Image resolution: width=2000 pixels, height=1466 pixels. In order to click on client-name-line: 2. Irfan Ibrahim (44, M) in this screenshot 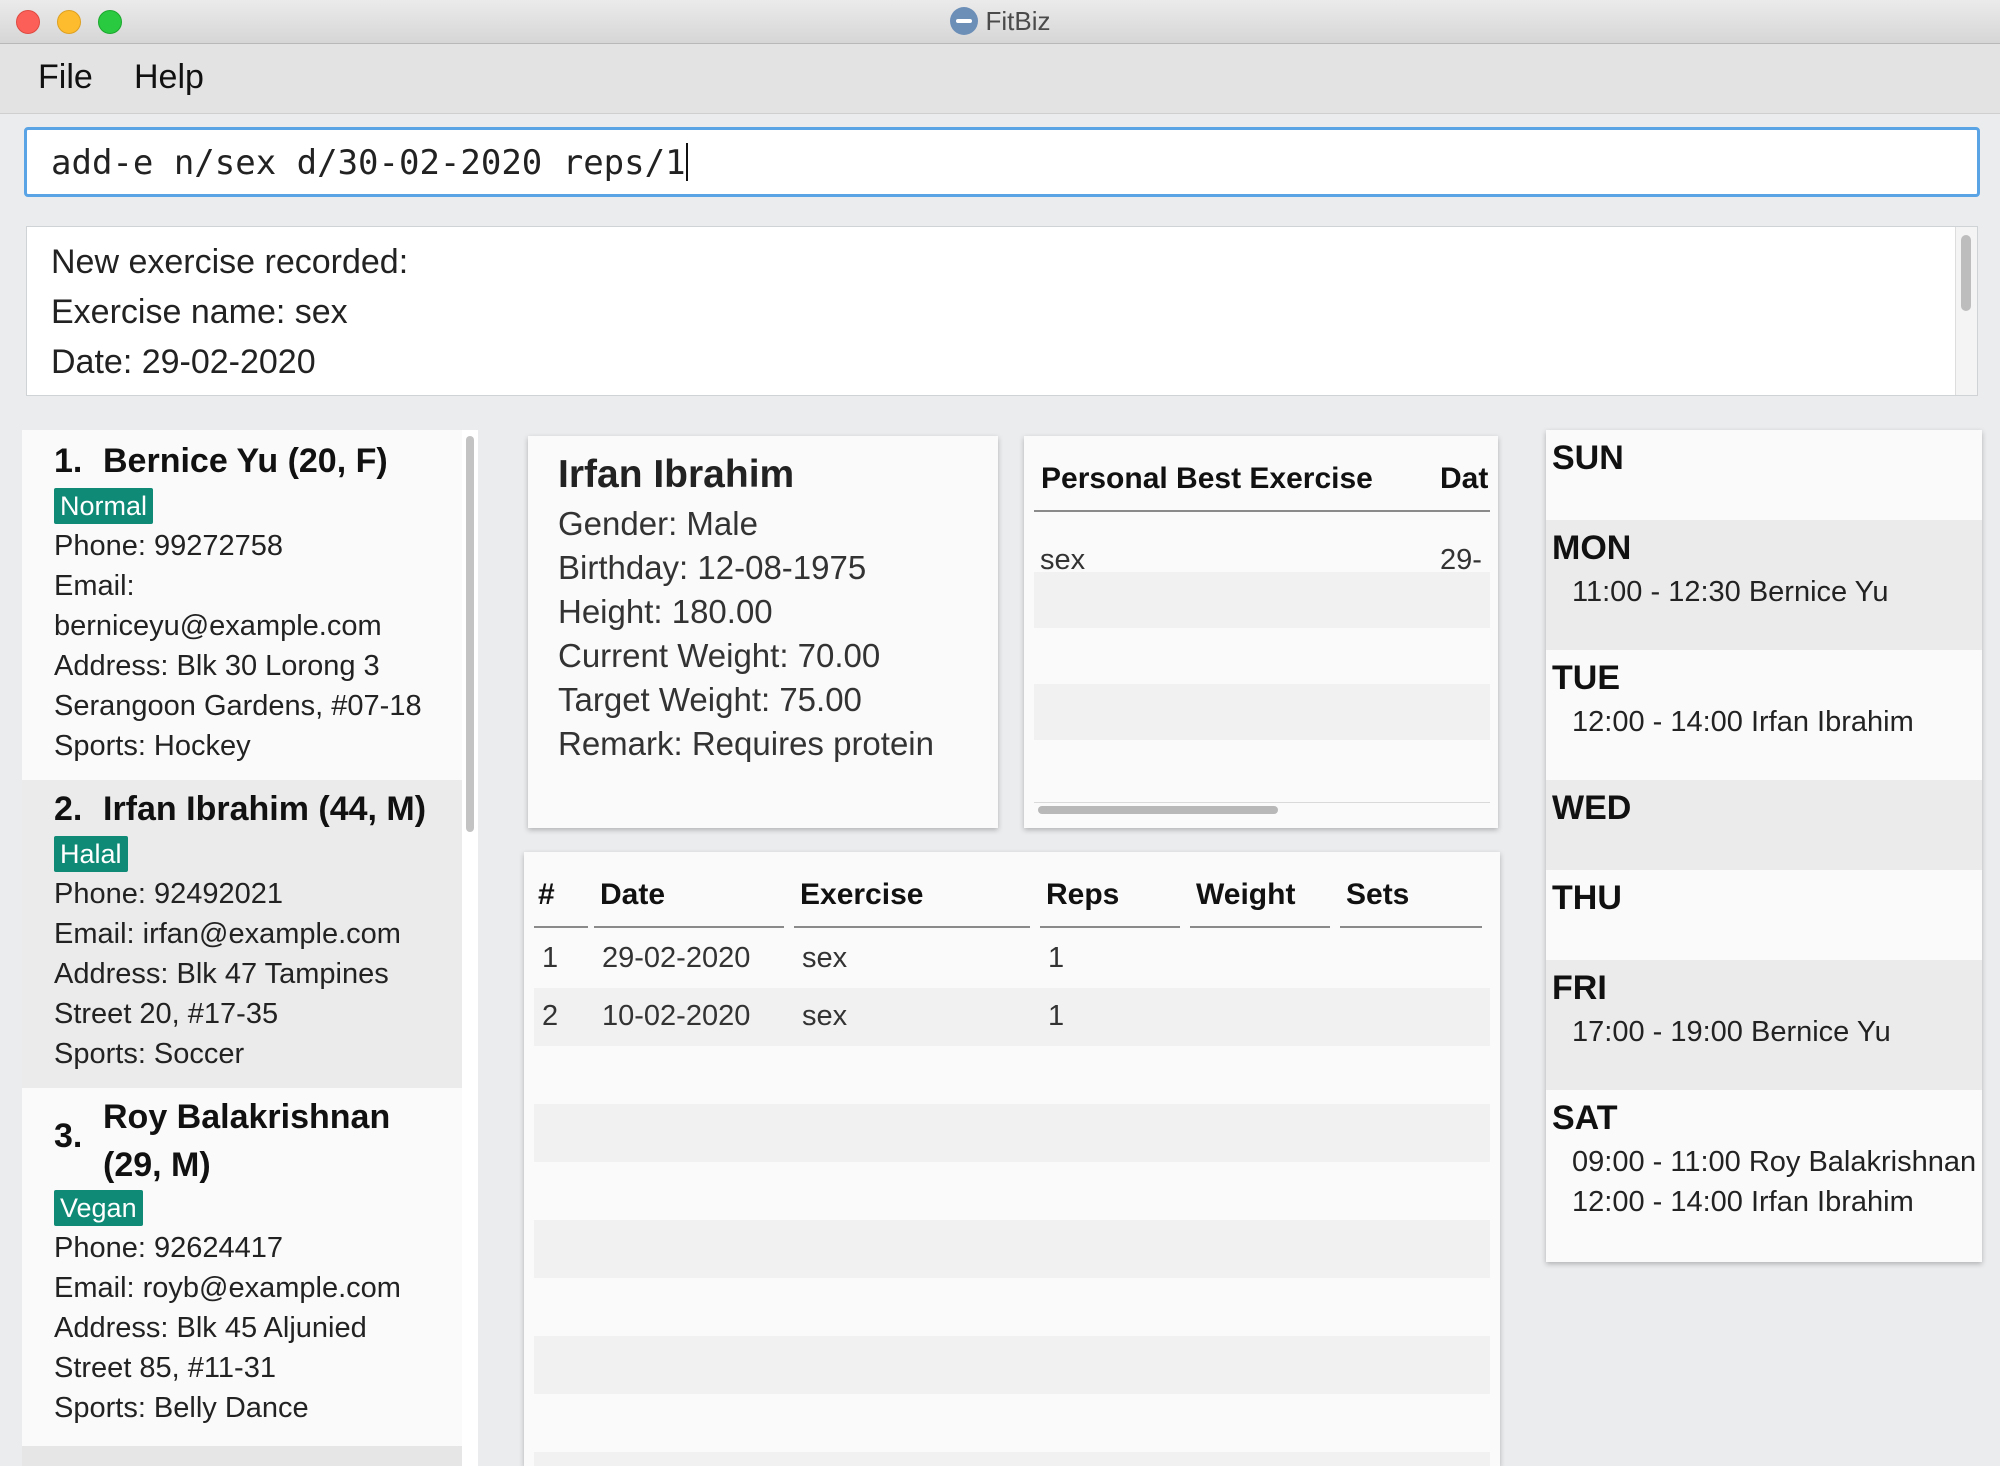, I will do `click(258, 807)`.